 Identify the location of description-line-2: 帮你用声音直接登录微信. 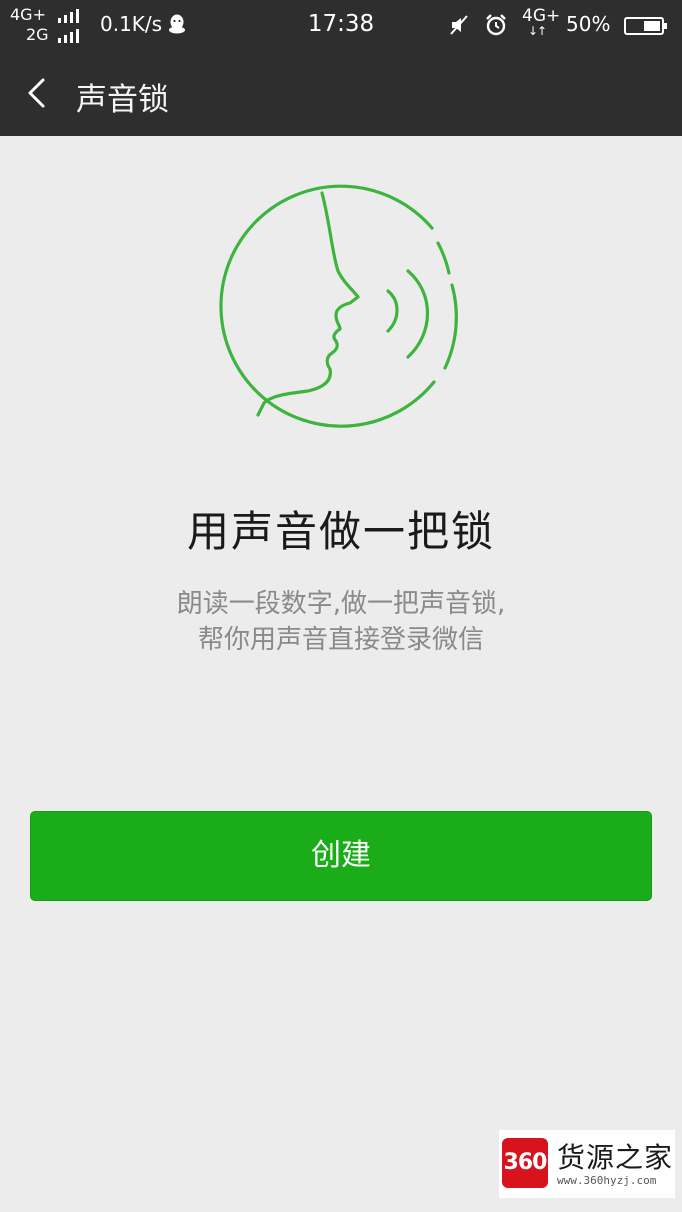
(340, 640).